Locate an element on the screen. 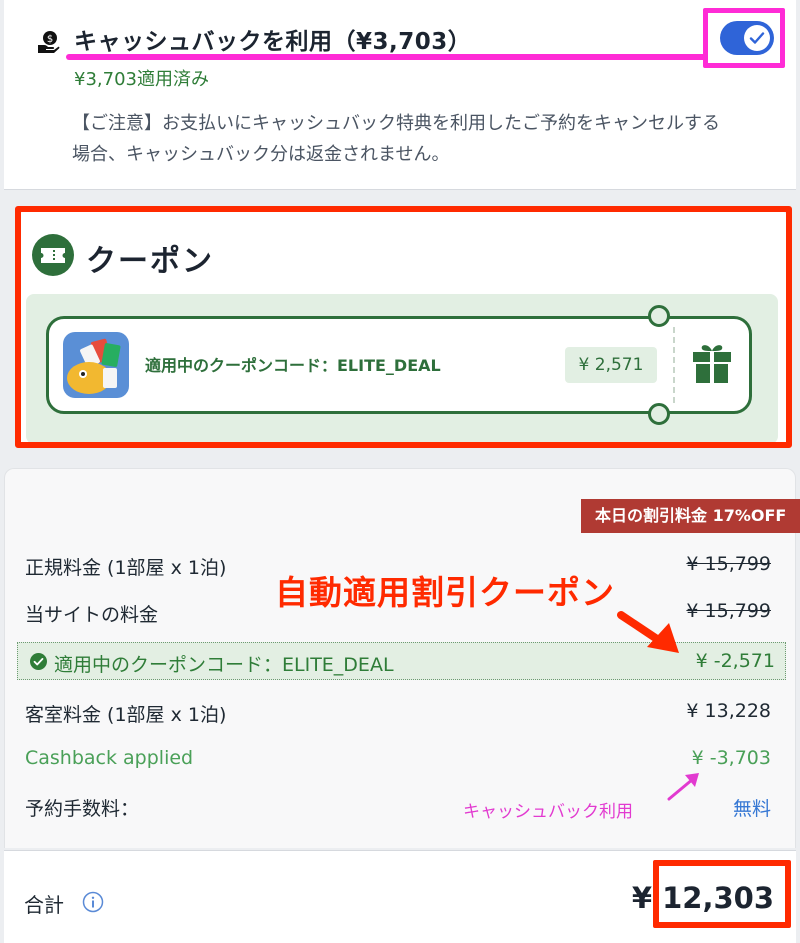 The width and height of the screenshot is (800, 943). annotation-cashback-use: キャッシュバック利用 is located at coordinates (548, 812).